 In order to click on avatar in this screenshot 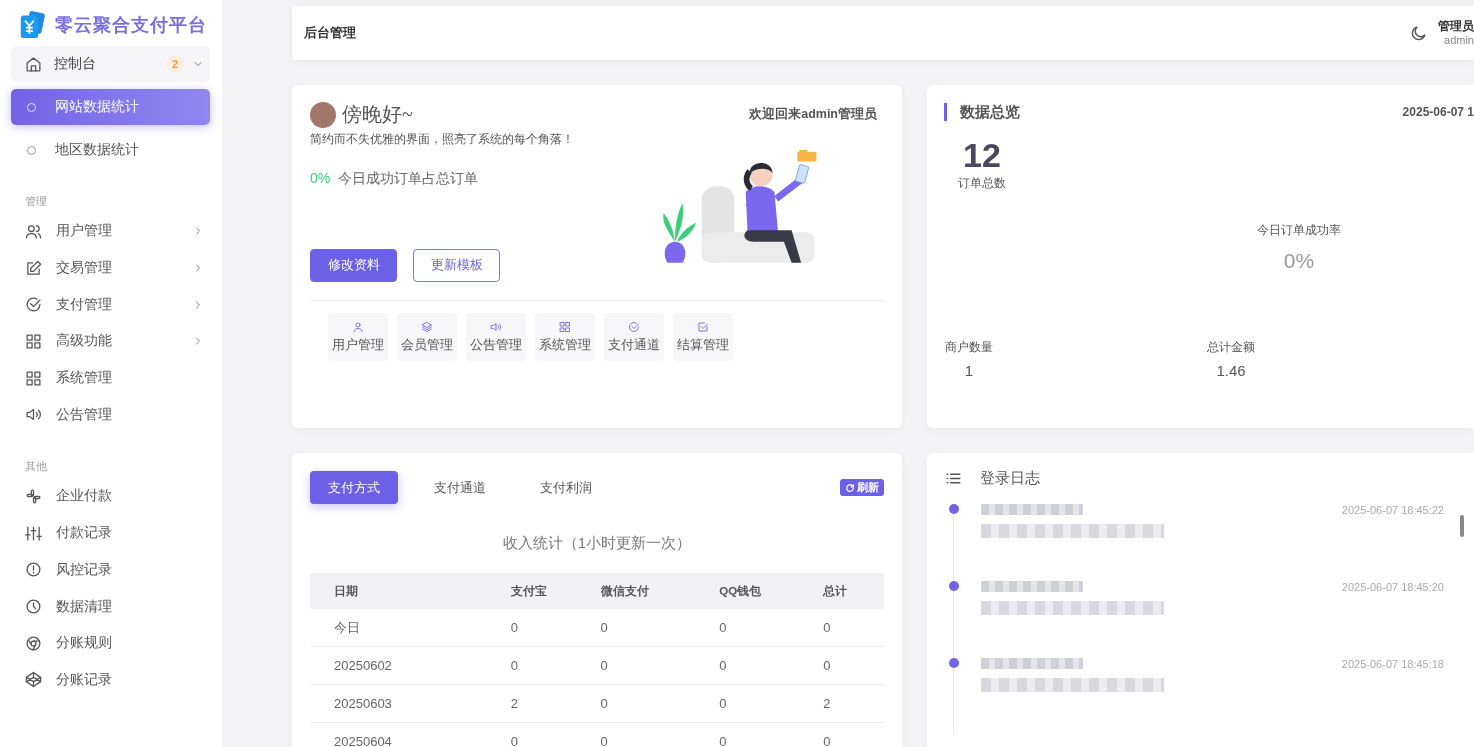, I will do `click(323, 114)`.